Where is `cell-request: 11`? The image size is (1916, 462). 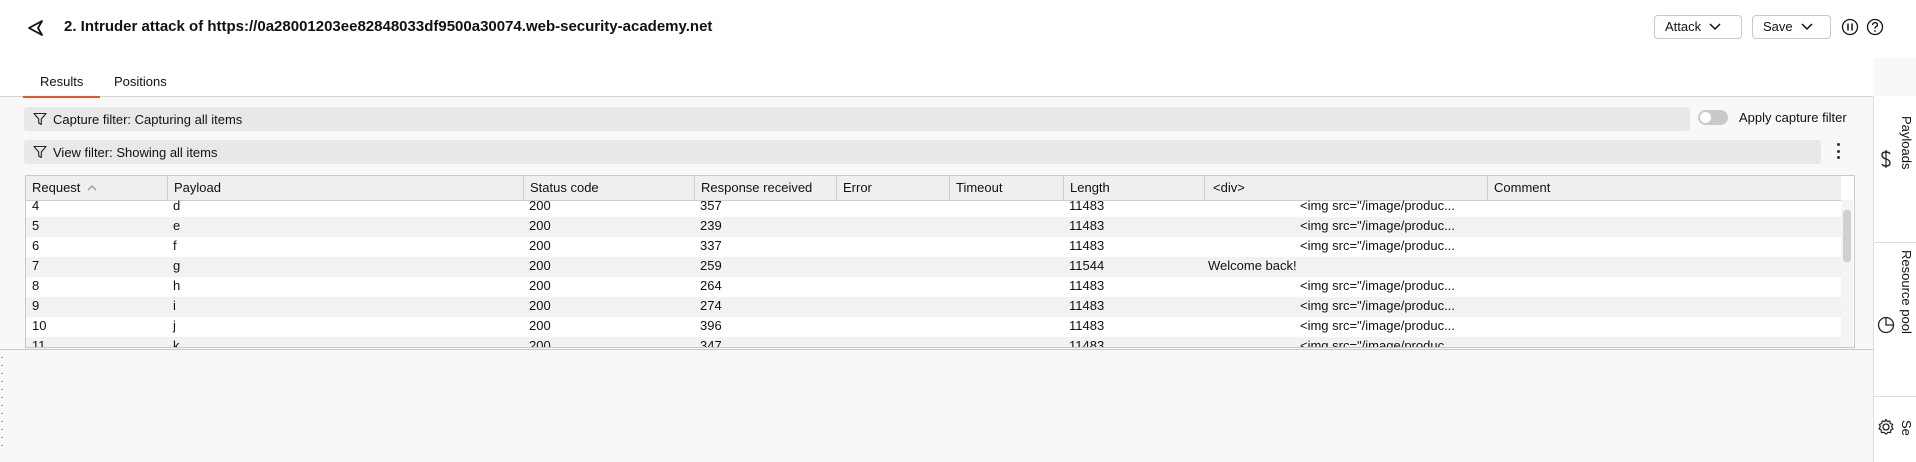
cell-request: 11 is located at coordinates (39, 343).